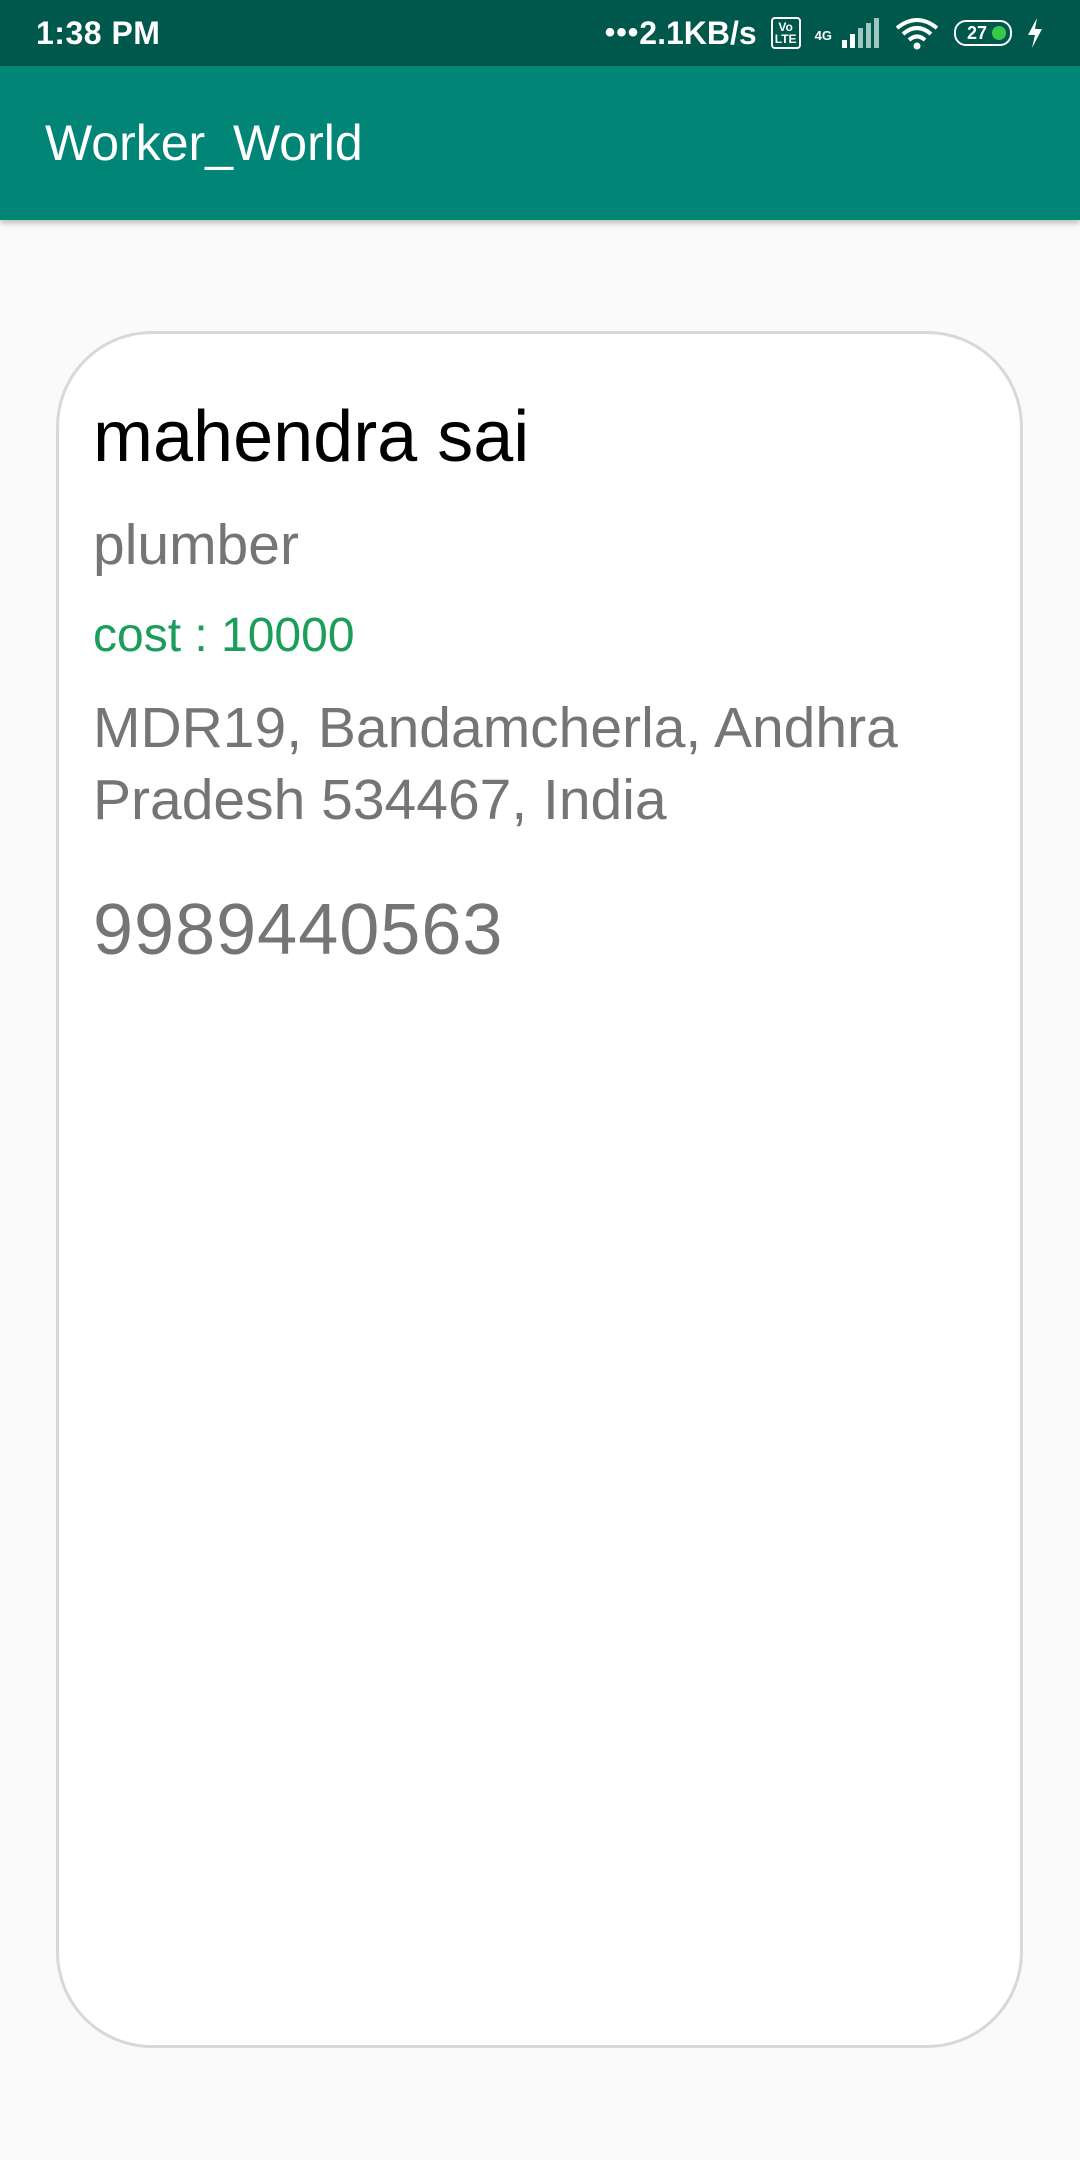 This screenshot has width=1080, height=2160. I want to click on worker-cost: cost : 10000, so click(224, 635).